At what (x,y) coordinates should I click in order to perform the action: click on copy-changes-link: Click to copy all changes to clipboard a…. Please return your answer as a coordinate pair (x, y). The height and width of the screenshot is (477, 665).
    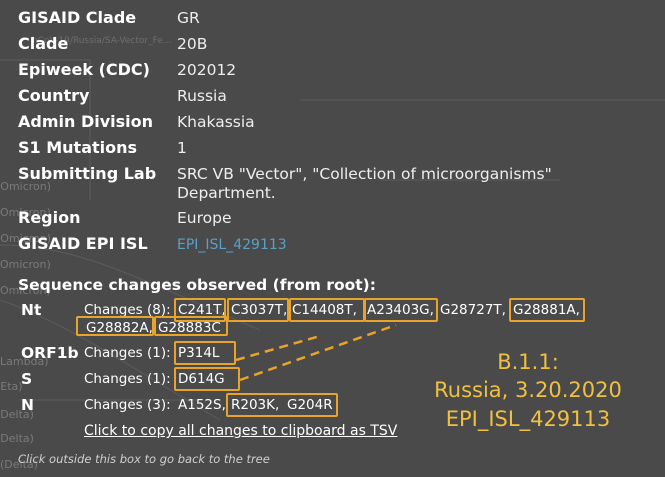
    Looking at the image, I should click on (240, 431).